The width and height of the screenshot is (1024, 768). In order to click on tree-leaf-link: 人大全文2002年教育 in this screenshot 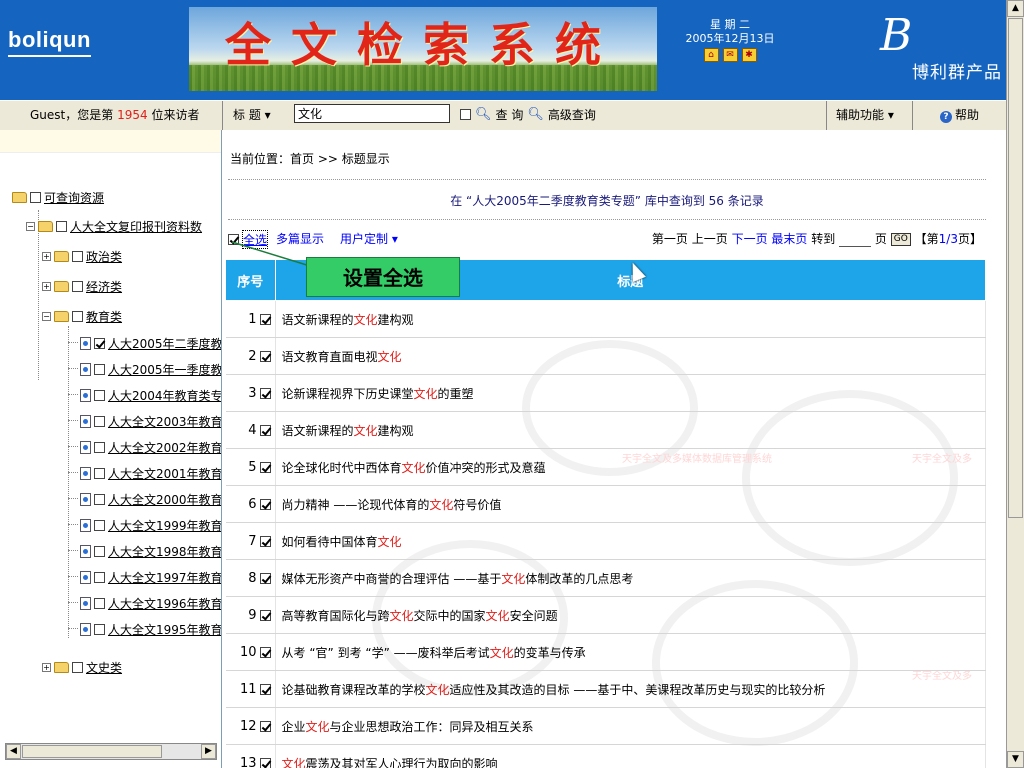, I will do `click(164, 447)`.